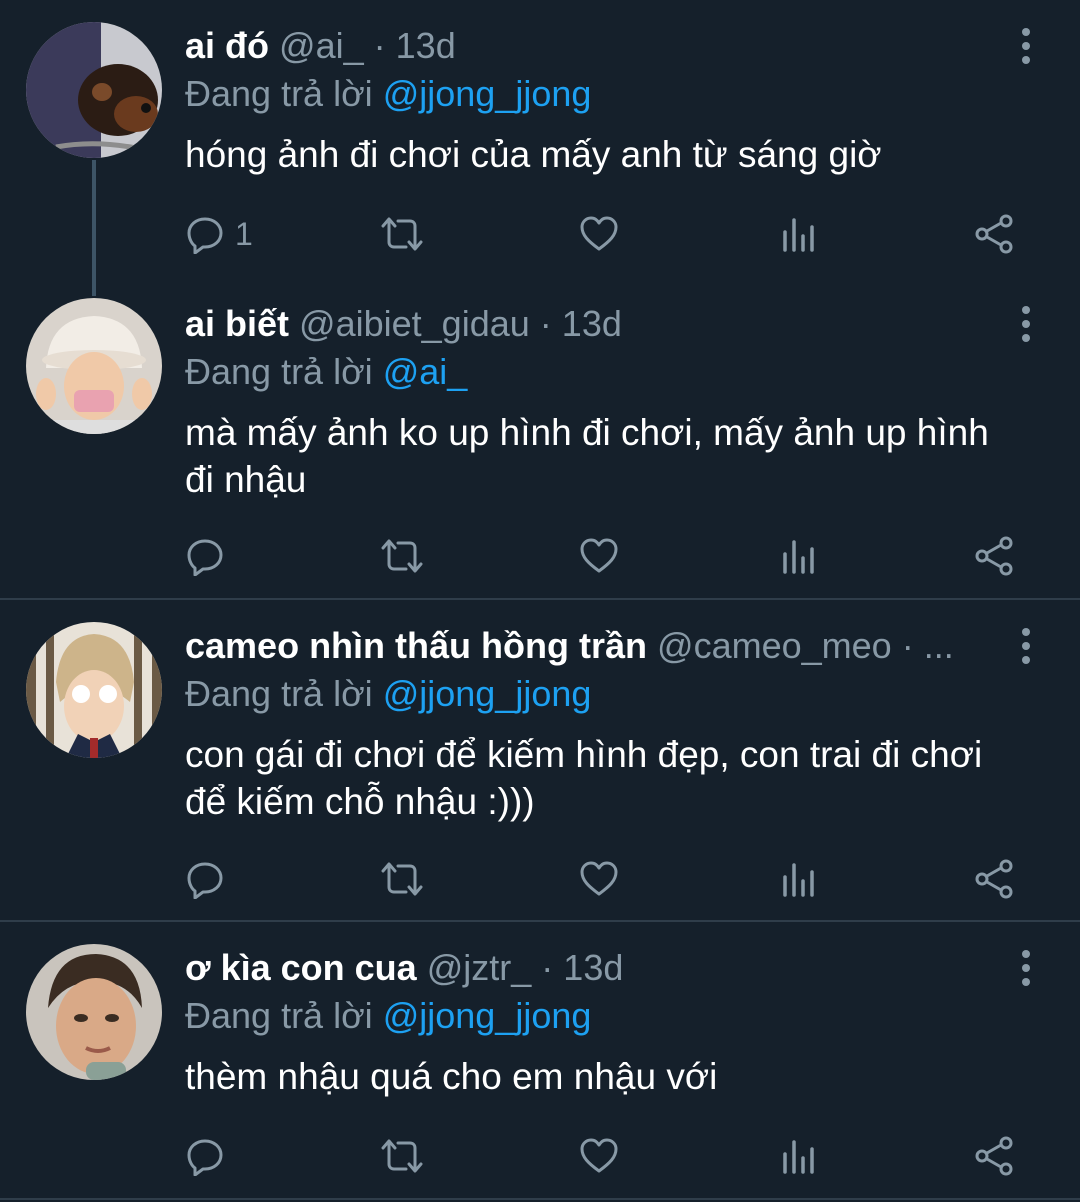 This screenshot has width=1080, height=1202. I want to click on display-name: ai đó, so click(227, 45).